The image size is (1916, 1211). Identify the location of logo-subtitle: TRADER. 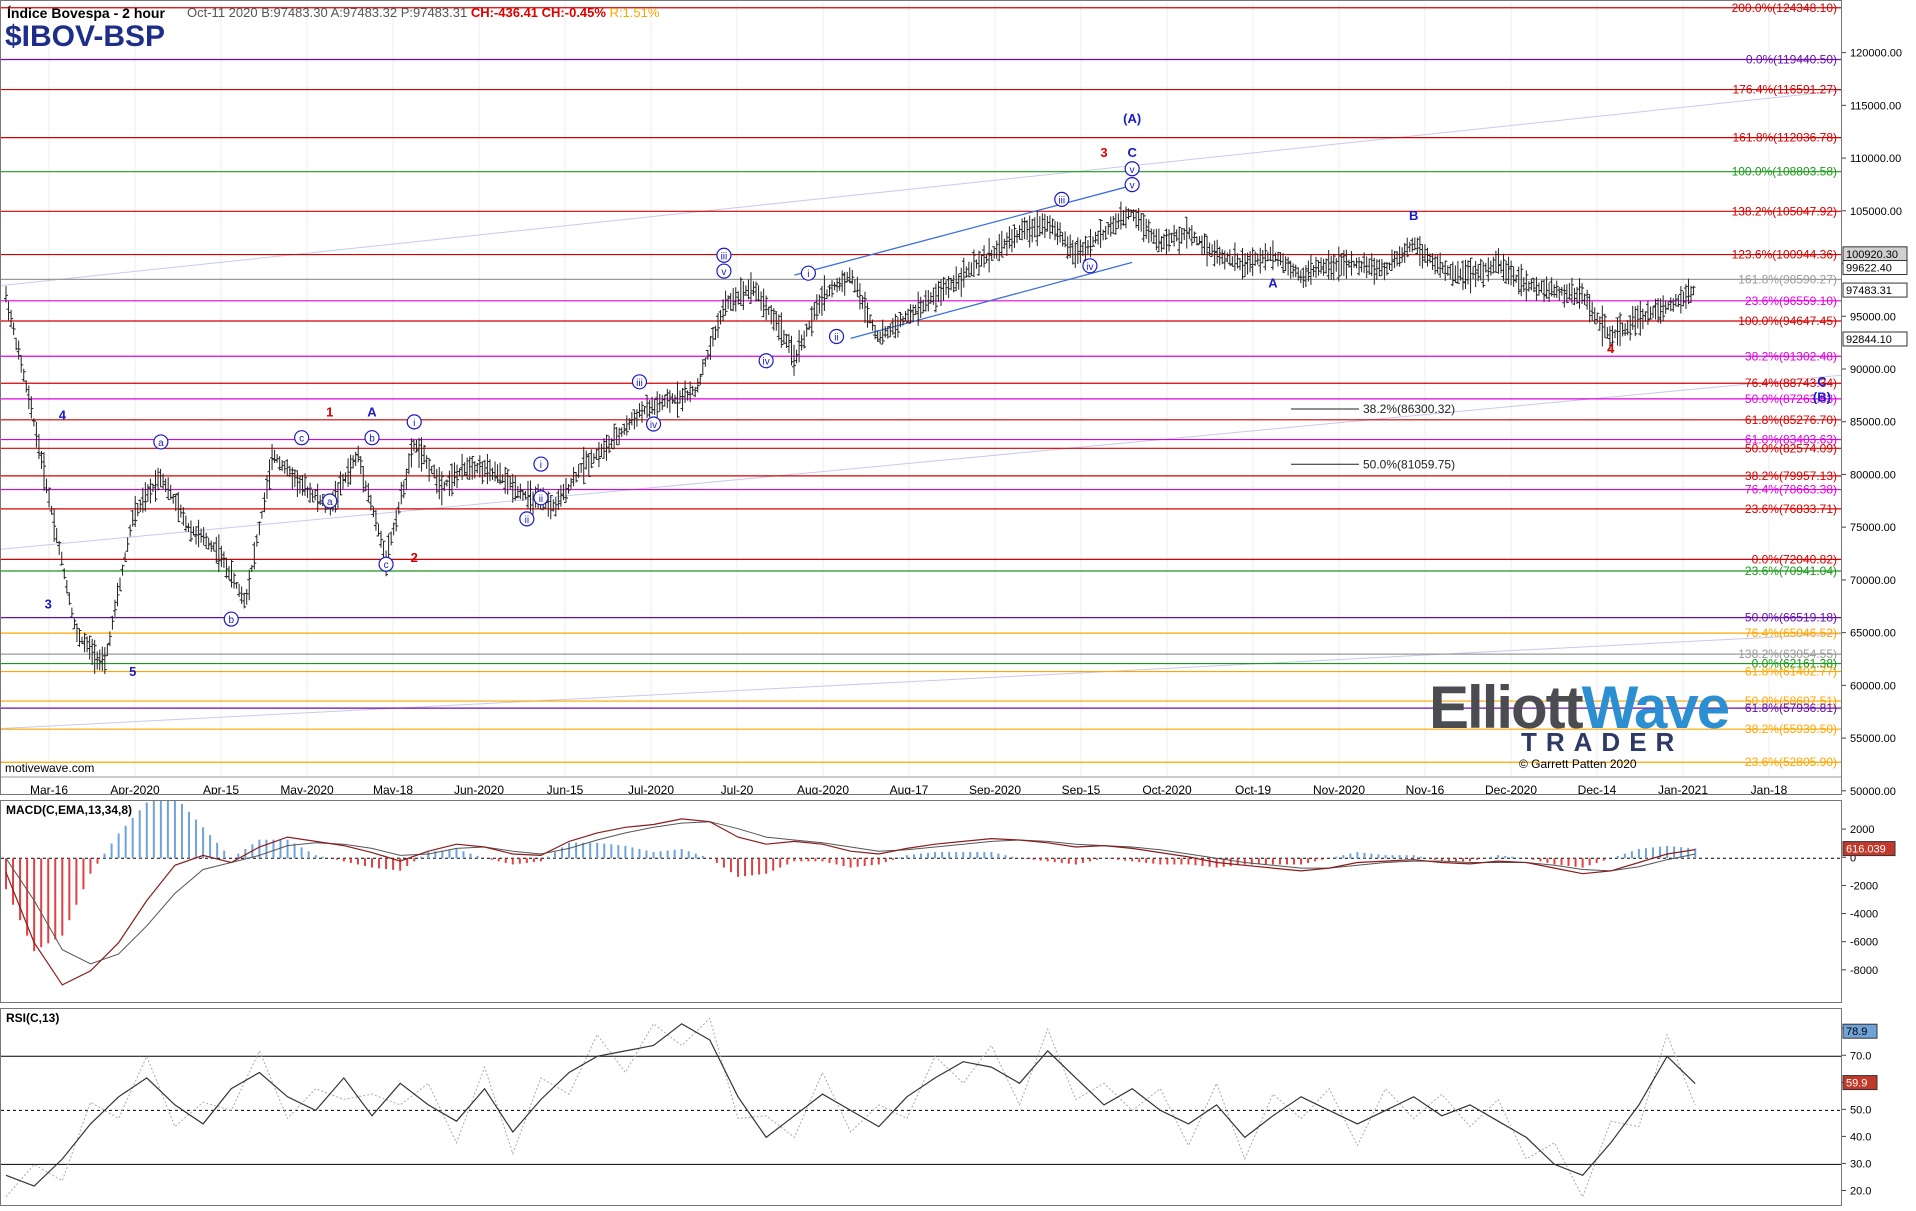
(1602, 742).